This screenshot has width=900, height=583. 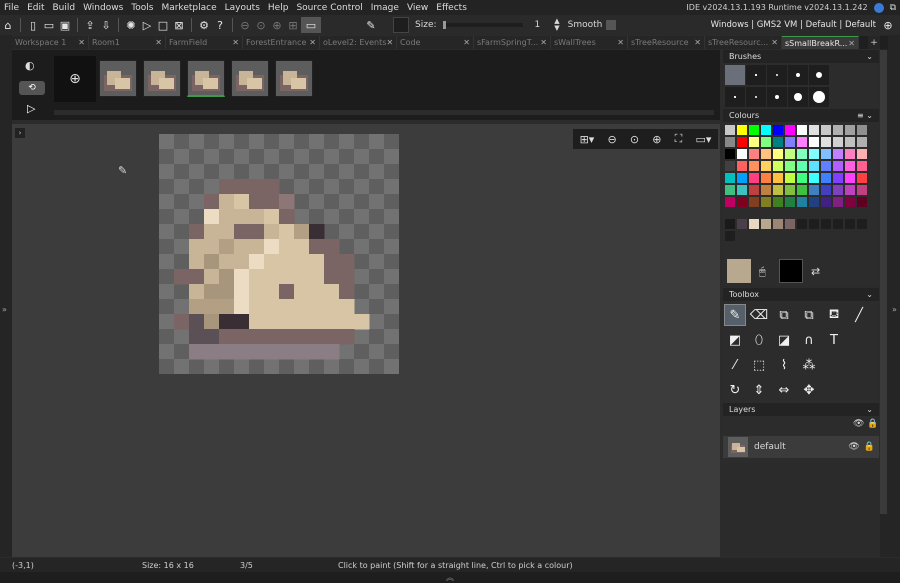 I want to click on expand-up-icon: ︽, so click(x=450, y=577).